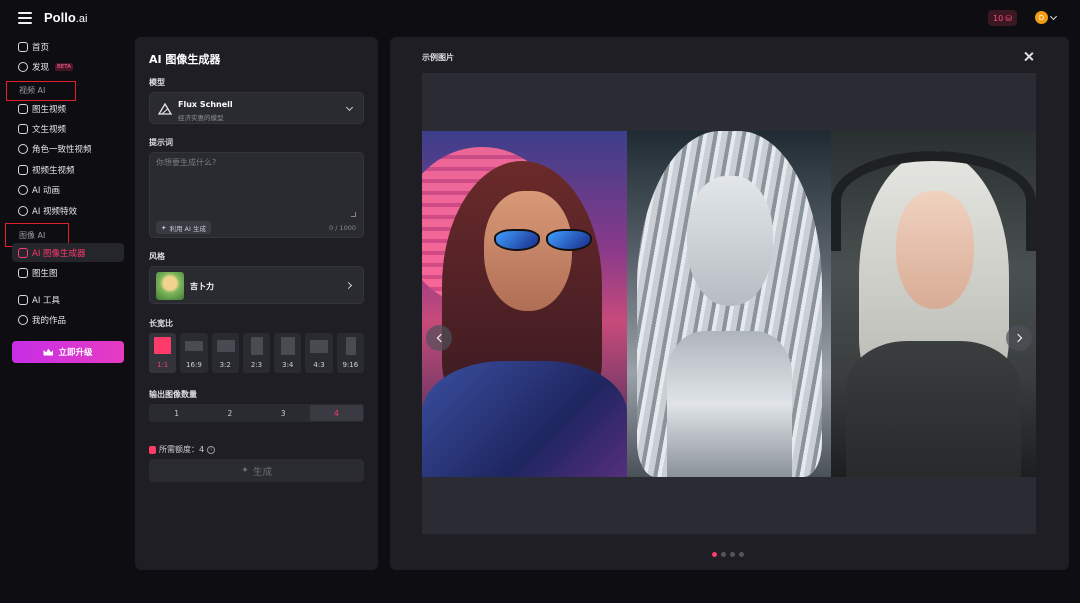 The width and height of the screenshot is (1080, 603). What do you see at coordinates (68, 46) in the screenshot?
I see `sidebar-item-home: 首页` at bounding box center [68, 46].